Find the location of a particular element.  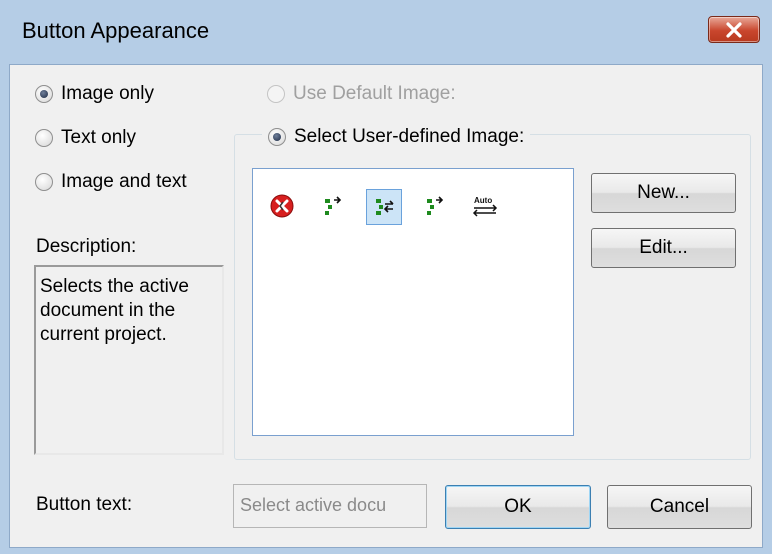

close-icon is located at coordinates (734, 30).